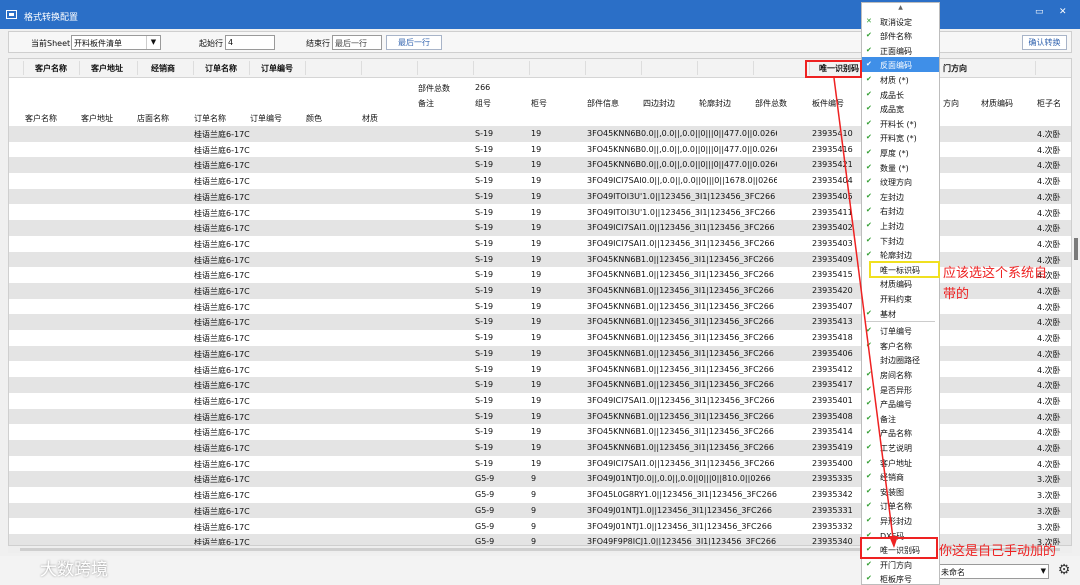  What do you see at coordinates (900, 389) in the screenshot?
I see `menu-item: ✔ 是否异形` at bounding box center [900, 389].